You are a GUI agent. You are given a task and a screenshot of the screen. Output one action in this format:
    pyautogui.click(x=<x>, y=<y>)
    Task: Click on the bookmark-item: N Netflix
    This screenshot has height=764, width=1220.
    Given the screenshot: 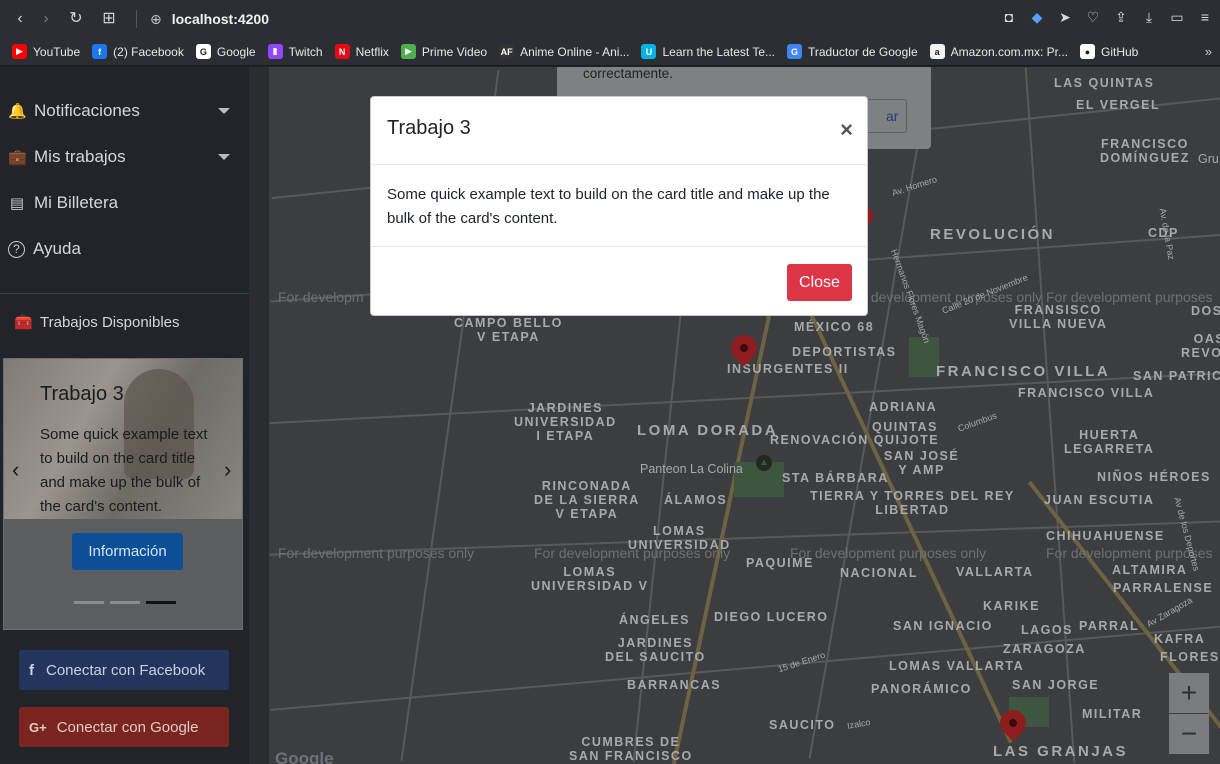 What is the action you would take?
    pyautogui.click(x=361, y=51)
    